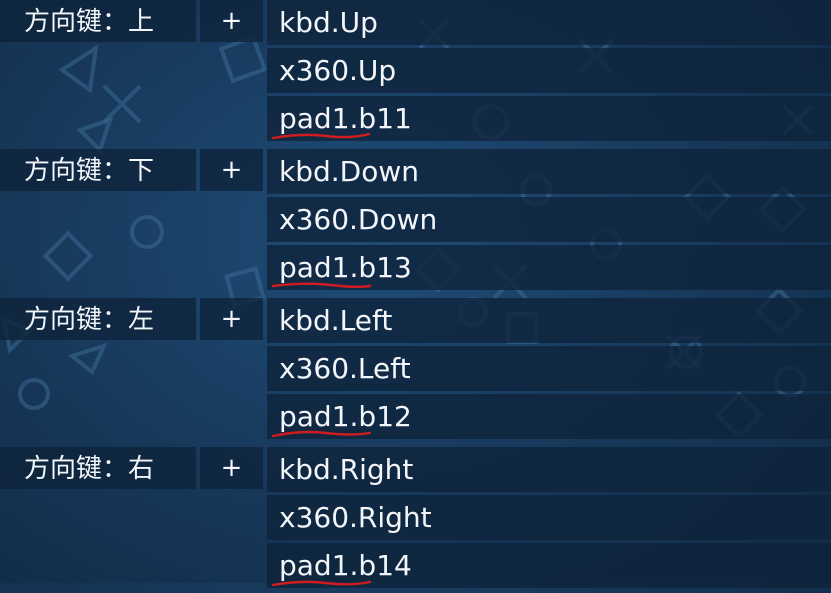 This screenshot has width=831, height=593. Describe the element at coordinates (549, 171) in the screenshot. I see `binding-row: kbd.Down` at that location.